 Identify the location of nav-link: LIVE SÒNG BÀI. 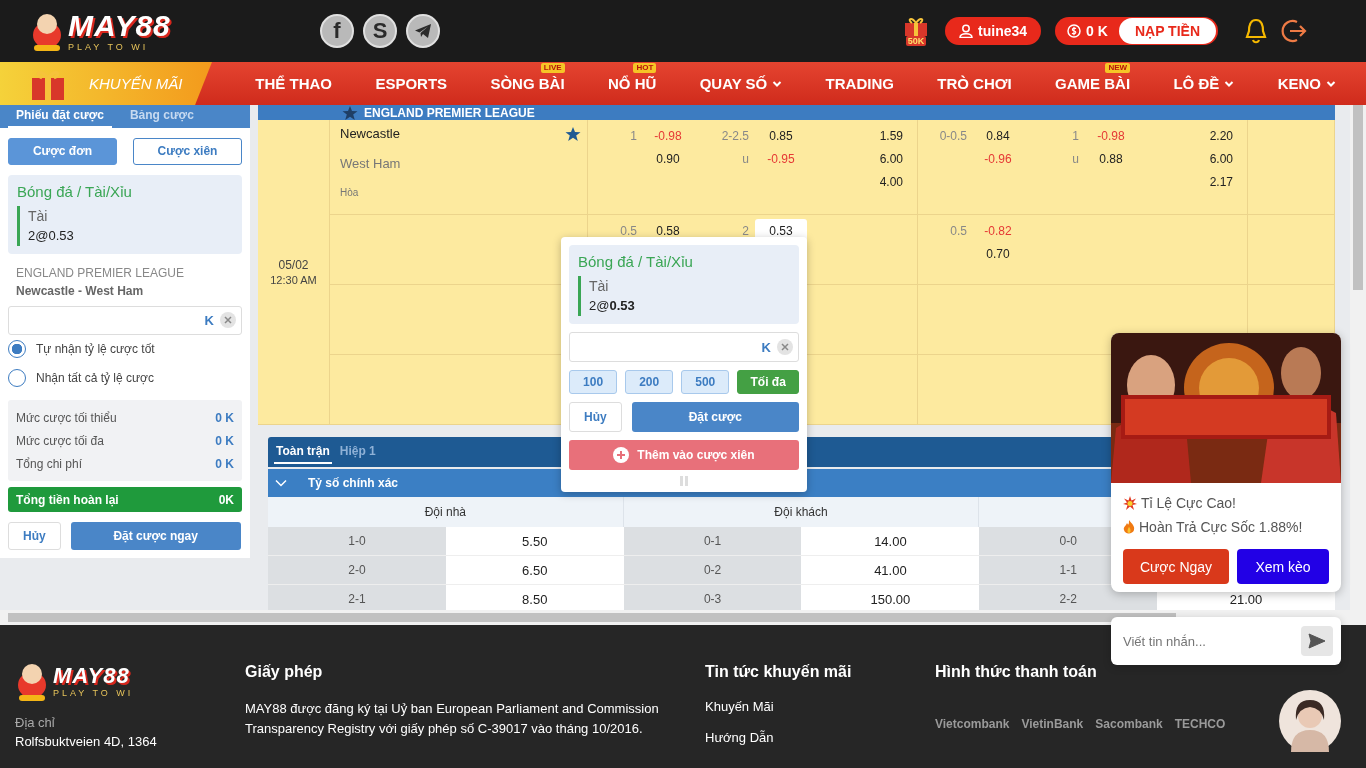
(527, 83).